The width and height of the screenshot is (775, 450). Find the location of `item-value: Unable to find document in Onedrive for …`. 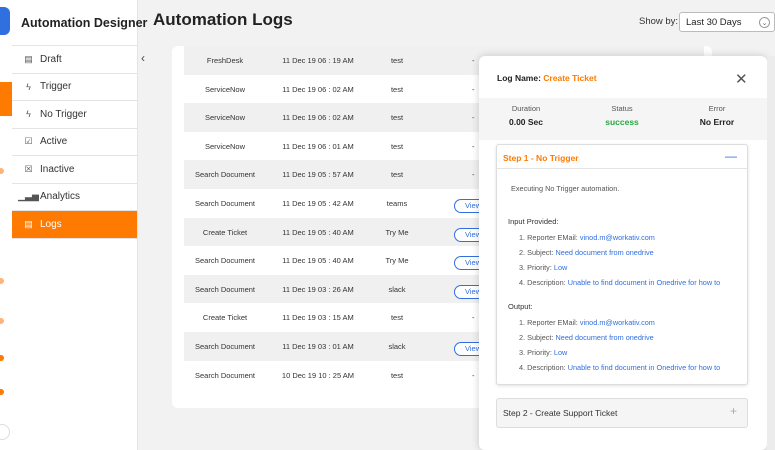

item-value: Unable to find document in Onedrive for … is located at coordinates (644, 282).